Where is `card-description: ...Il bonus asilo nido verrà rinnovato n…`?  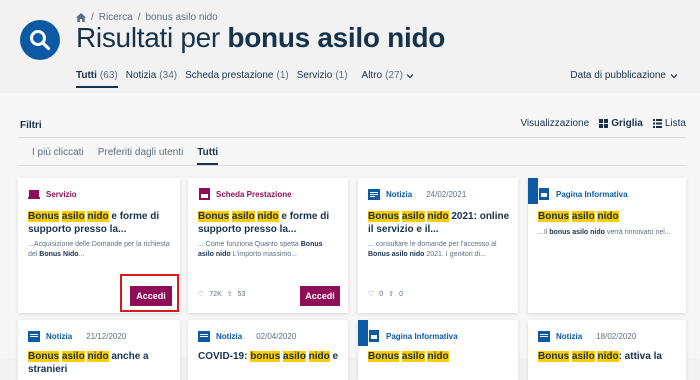 card-description: ...Il bonus asilo nido verrà rinnovato n… is located at coordinates (604, 232).